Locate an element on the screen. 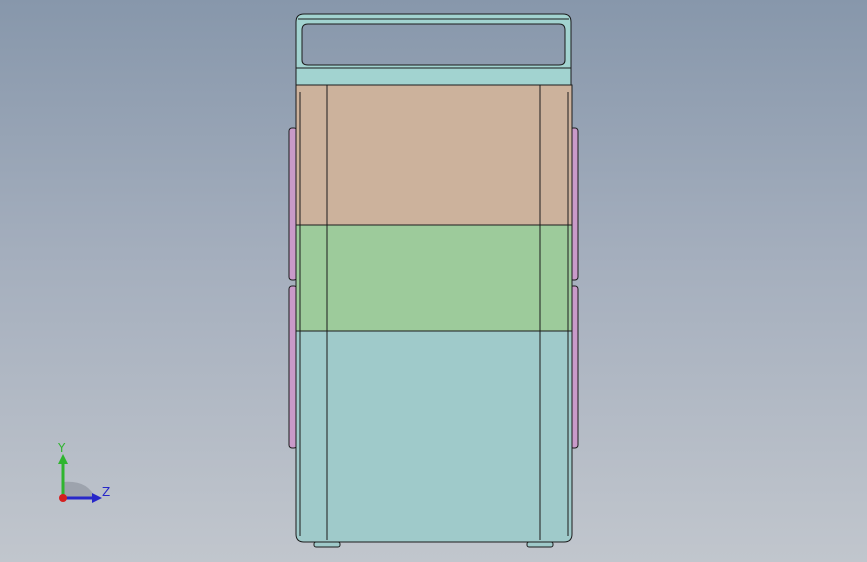  y-axis-arrow-icon is located at coordinates (63, 459).